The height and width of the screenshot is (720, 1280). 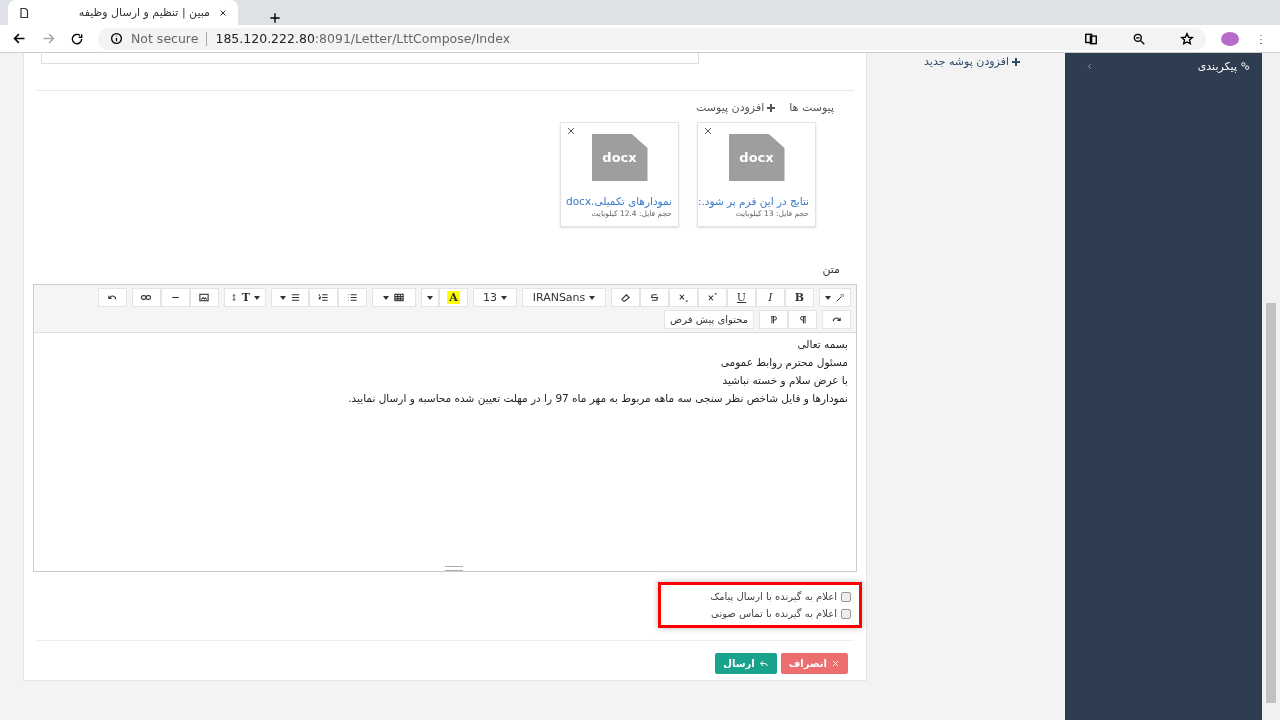 I want to click on text-line: نمودارها و فایل شاخص نظر سنجی سه ماهه مربوط به مهر ماه 97 را در مهلت تعیین شده محاسبه و ارسال نمایید., so click(x=597, y=398).